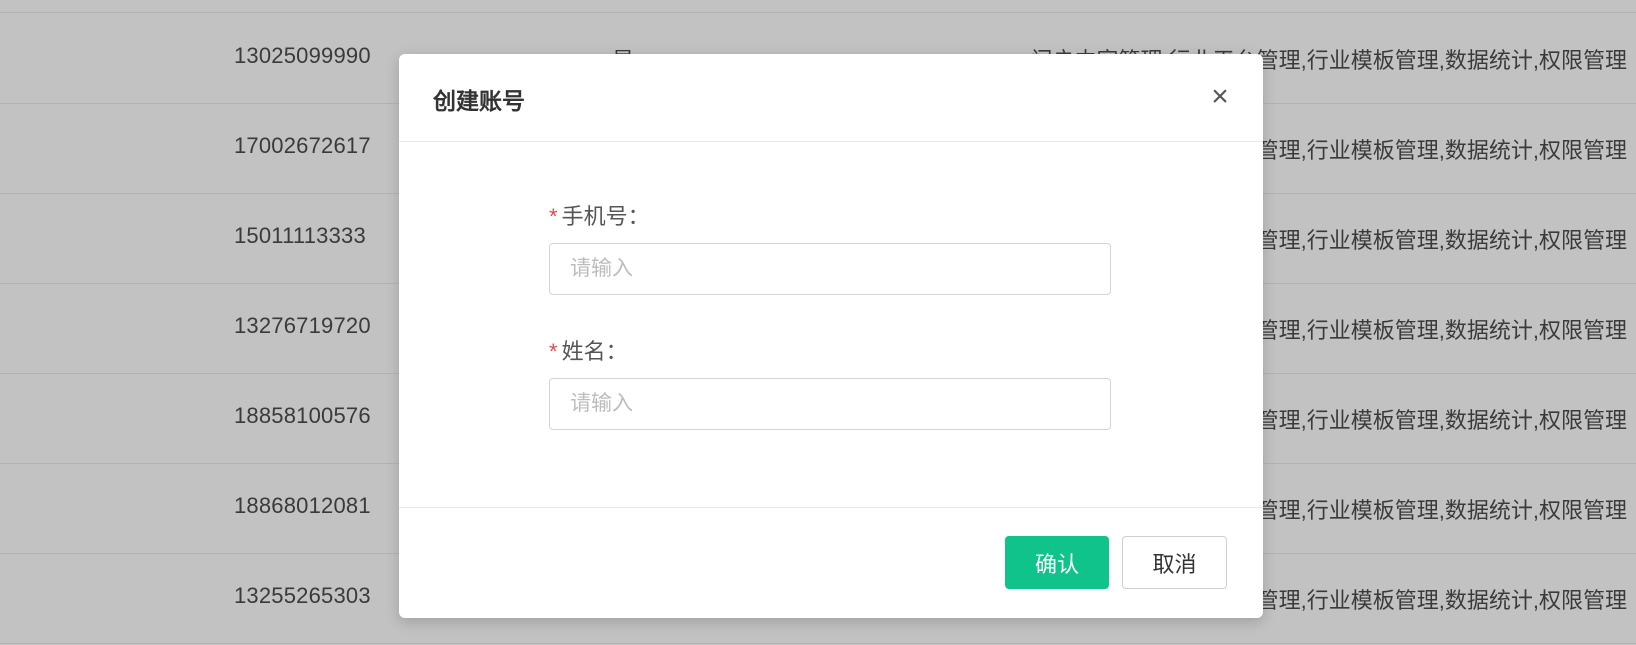  Describe the element at coordinates (302, 145) in the screenshot. I see `row-phone: 17002672617` at that location.